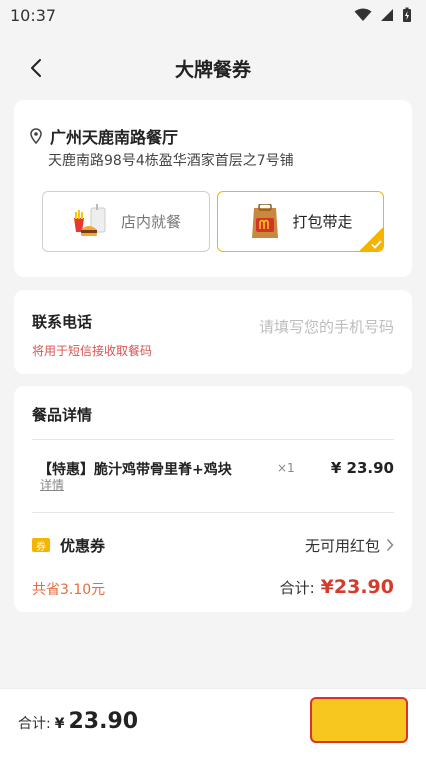 The image size is (426, 757). I want to click on back-button, so click(36, 68).